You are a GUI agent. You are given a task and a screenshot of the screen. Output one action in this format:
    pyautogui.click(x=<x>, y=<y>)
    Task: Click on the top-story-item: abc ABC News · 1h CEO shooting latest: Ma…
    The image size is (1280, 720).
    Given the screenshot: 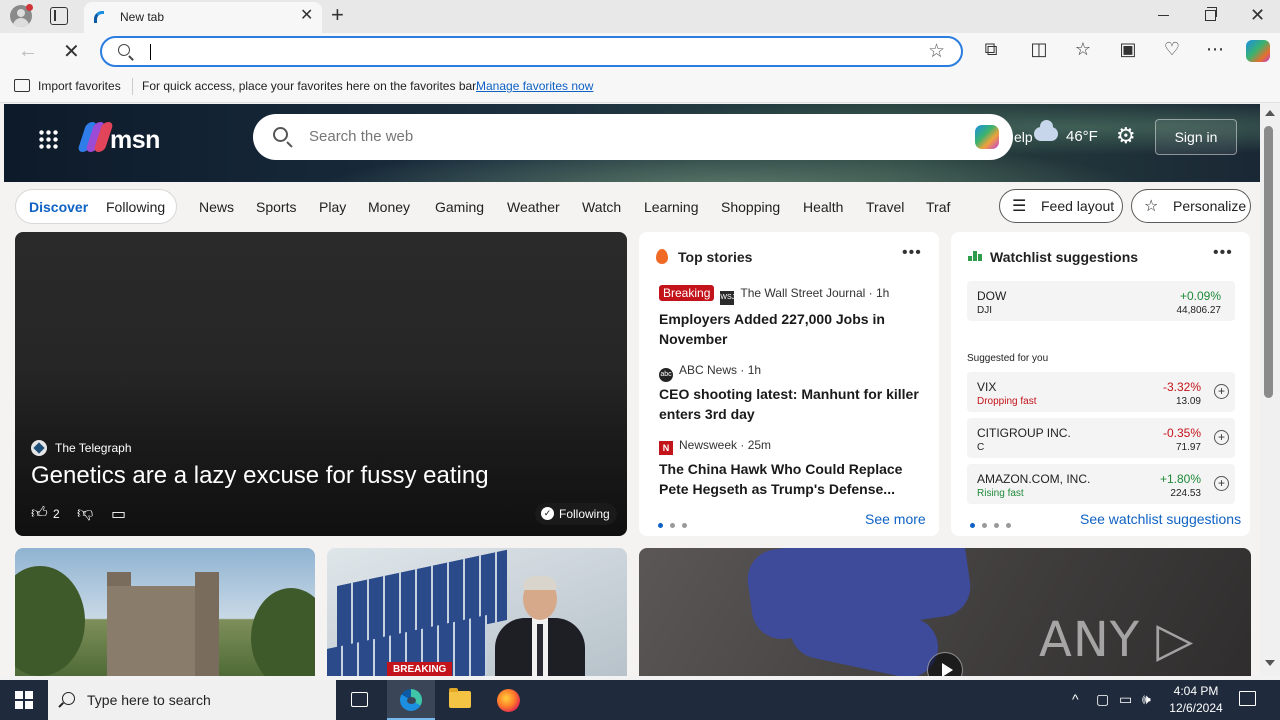 What is the action you would take?
    pyautogui.click(x=794, y=393)
    